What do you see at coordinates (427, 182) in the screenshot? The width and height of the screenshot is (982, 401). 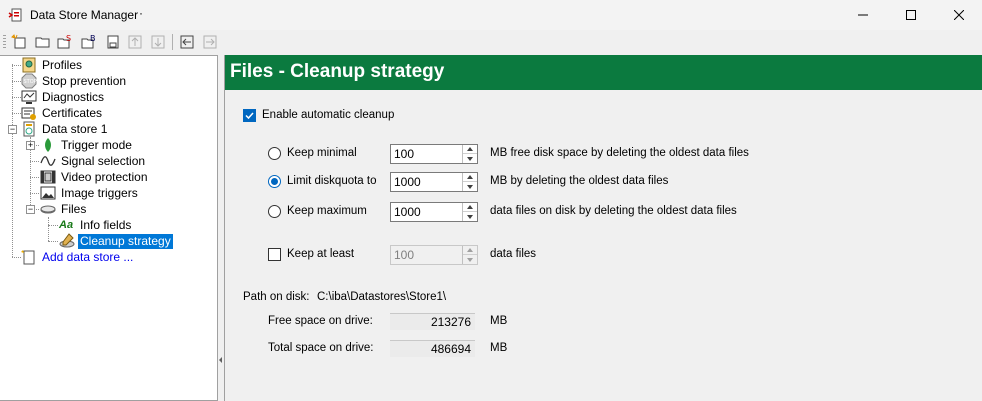 I see `limit-diskquota-input` at bounding box center [427, 182].